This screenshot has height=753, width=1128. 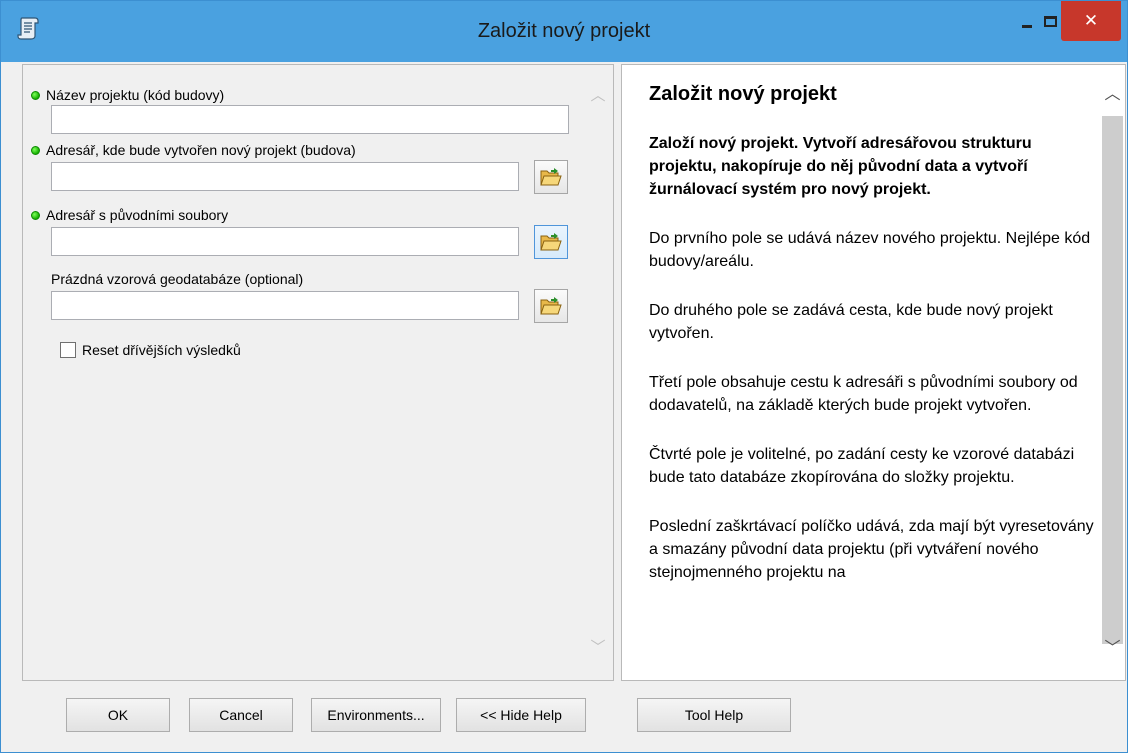 I want to click on field-label-source-folder: Adresář s původními soubory, so click(x=129, y=215).